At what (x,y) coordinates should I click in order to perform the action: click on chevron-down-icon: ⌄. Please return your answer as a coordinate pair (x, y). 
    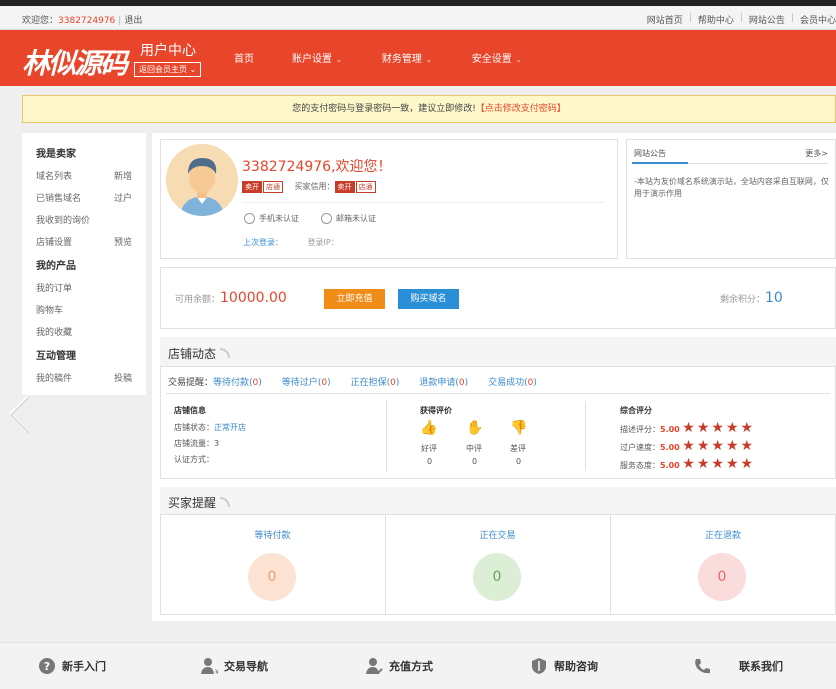
    Looking at the image, I should click on (518, 60).